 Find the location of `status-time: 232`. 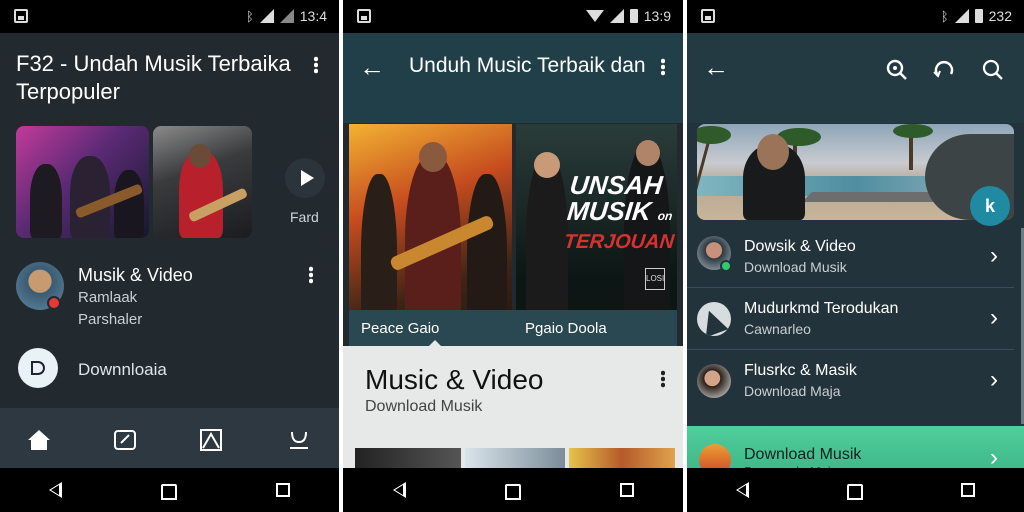

status-time: 232 is located at coordinates (1000, 16).